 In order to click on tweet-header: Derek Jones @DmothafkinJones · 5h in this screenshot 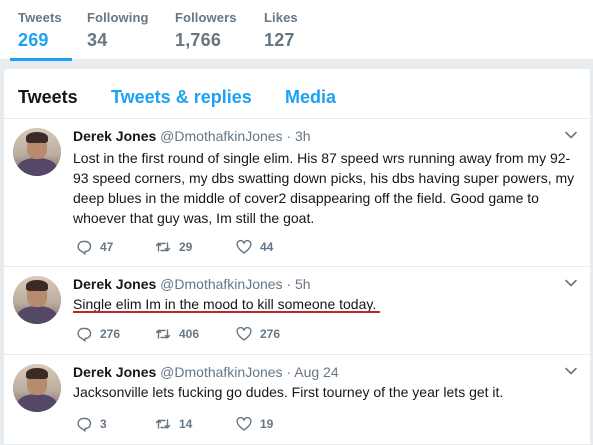, I will do `click(192, 284)`.